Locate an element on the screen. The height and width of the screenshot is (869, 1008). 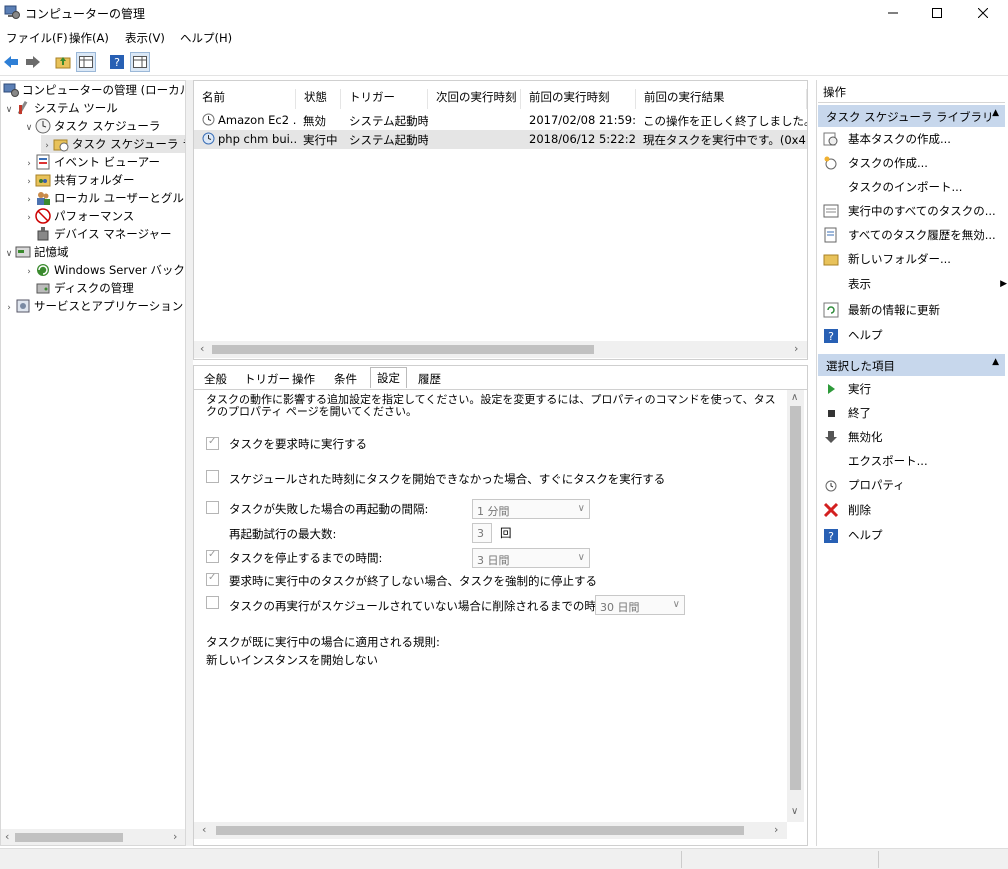
tree-horizontal-scrollbar: ‹ › is located at coordinates (93, 837).